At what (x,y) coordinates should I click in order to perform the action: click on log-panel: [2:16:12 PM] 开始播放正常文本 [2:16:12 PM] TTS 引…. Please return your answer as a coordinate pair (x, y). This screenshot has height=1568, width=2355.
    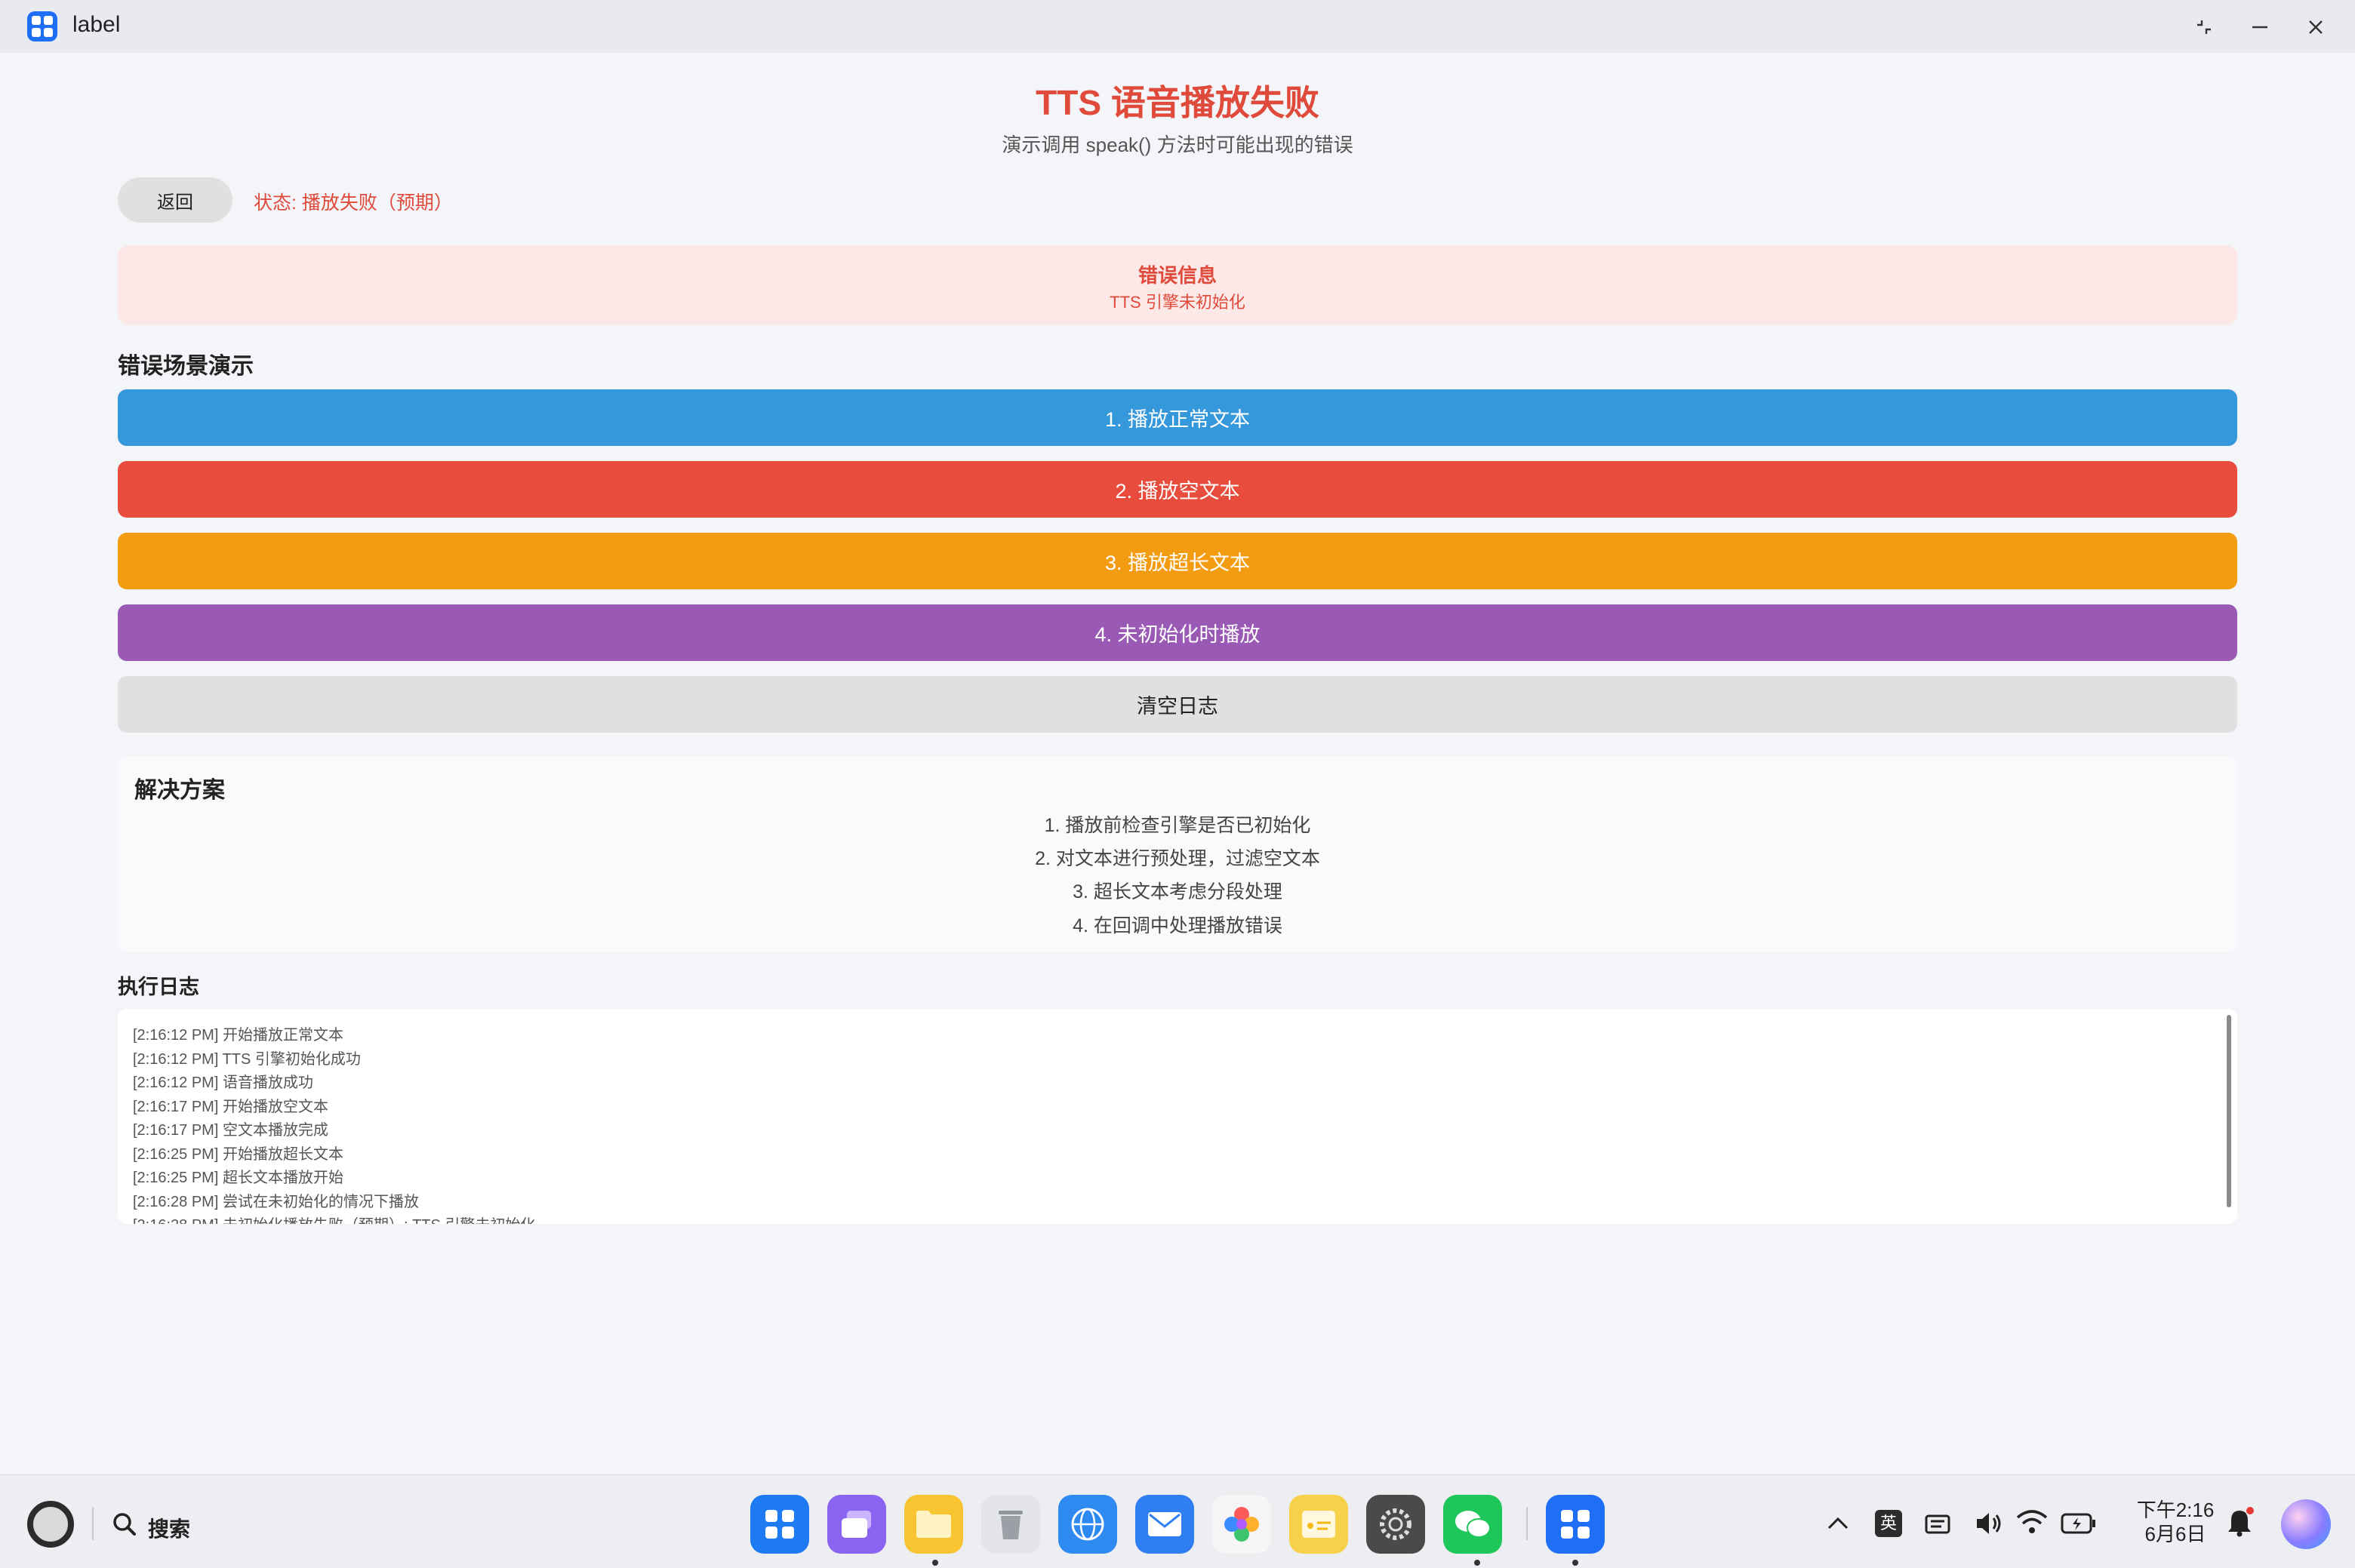
    Looking at the image, I should click on (1177, 1116).